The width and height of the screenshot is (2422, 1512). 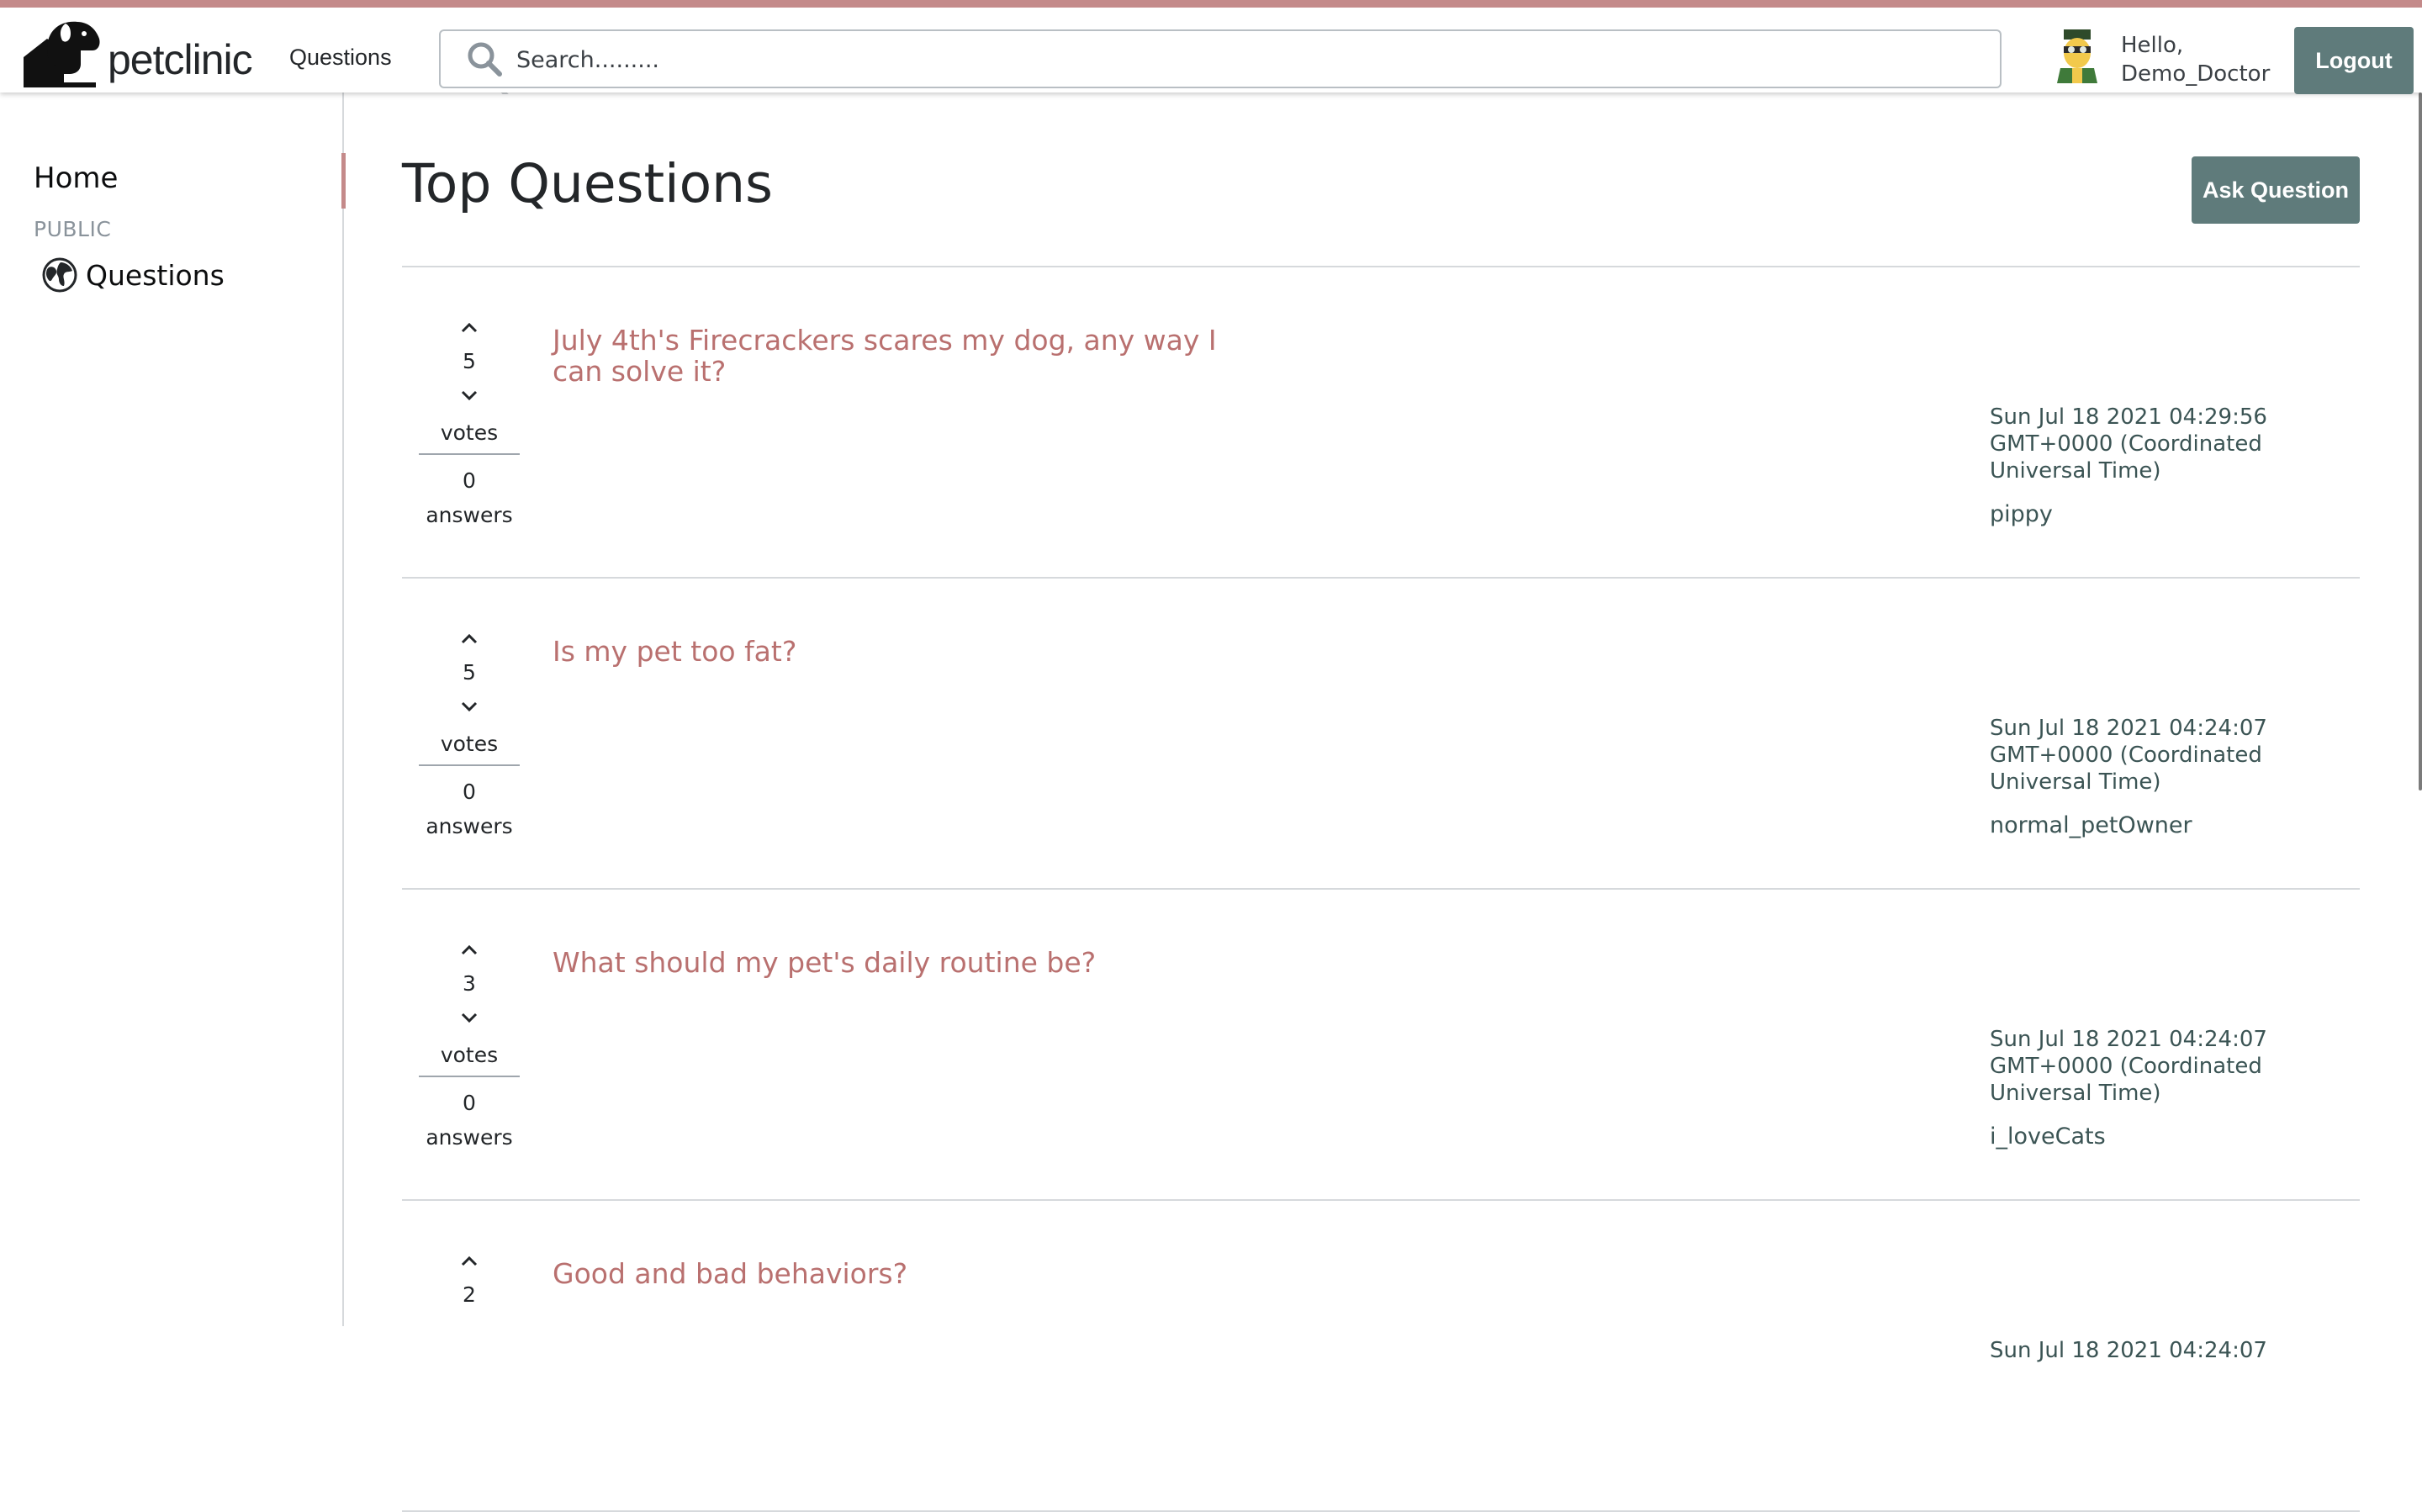 What do you see at coordinates (2354, 60) in the screenshot?
I see `logout-button: Logout` at bounding box center [2354, 60].